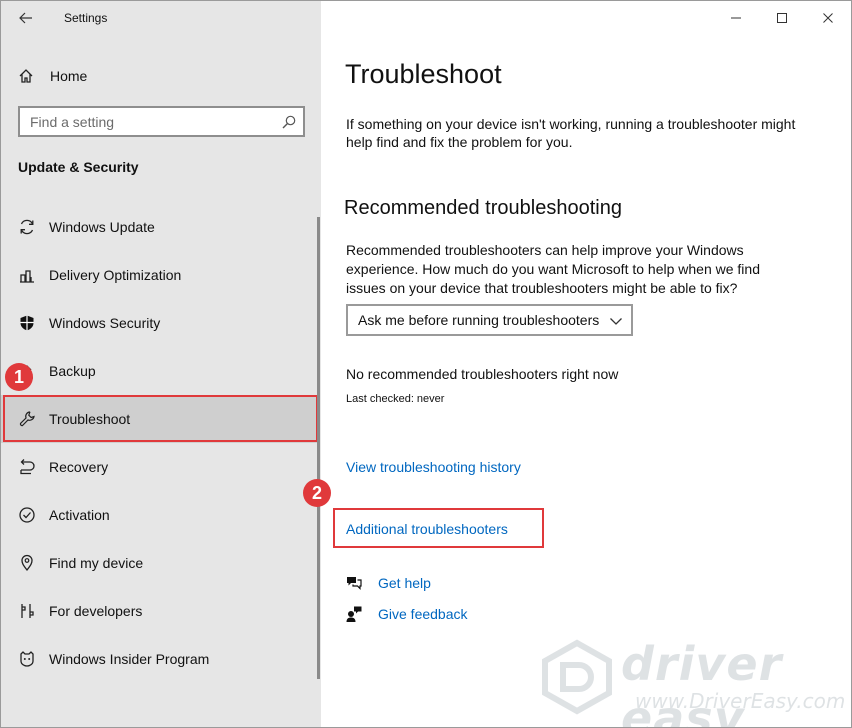 The width and height of the screenshot is (852, 728). What do you see at coordinates (105, 323) in the screenshot?
I see `sidebar-item-label: Windows Security` at bounding box center [105, 323].